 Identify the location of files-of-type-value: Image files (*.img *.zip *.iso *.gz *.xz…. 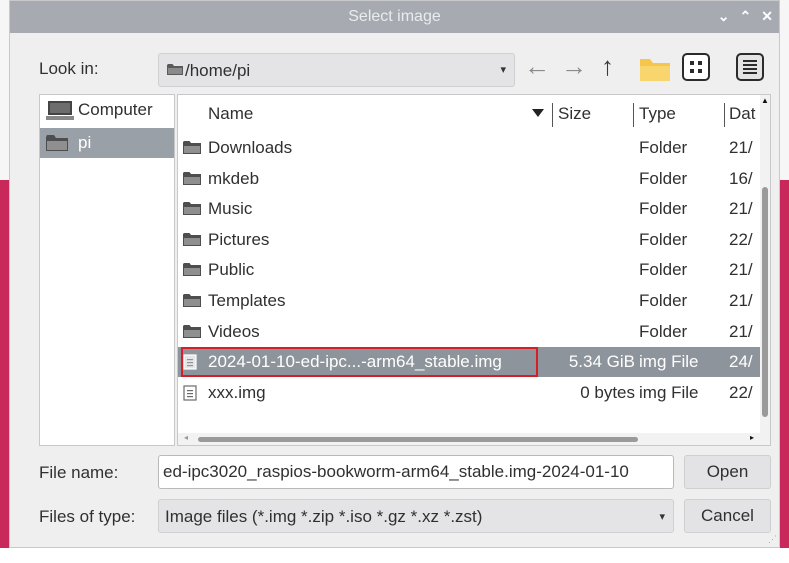
(324, 516).